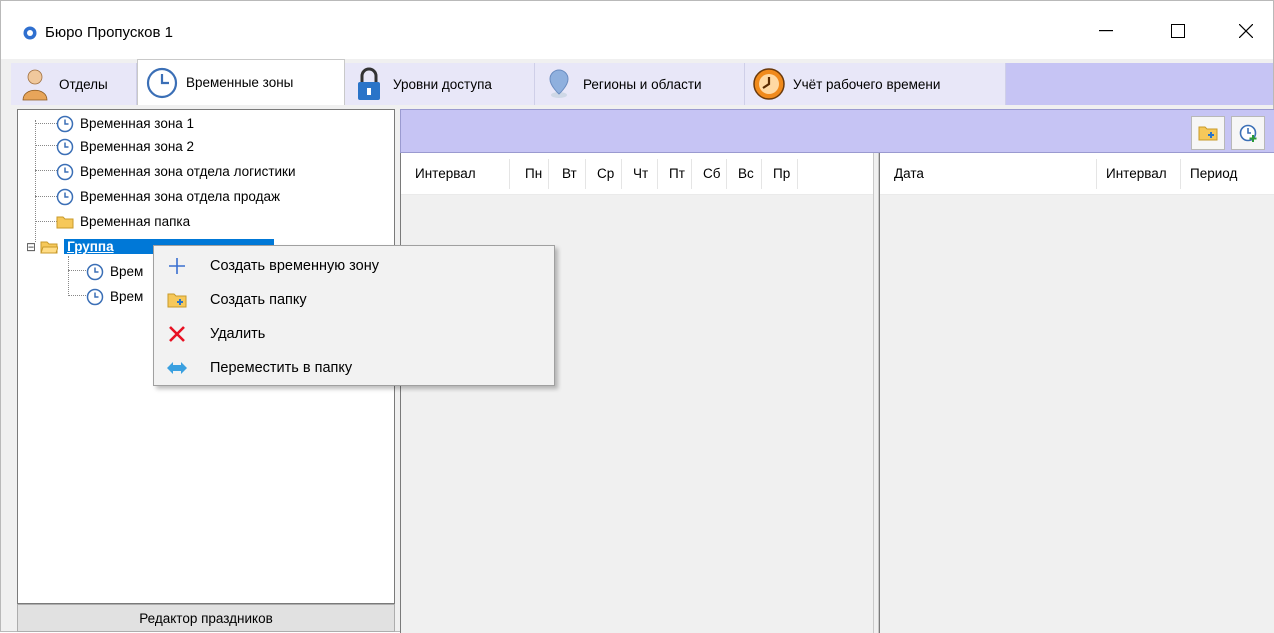 This screenshot has width=1274, height=633. What do you see at coordinates (746, 173) in the screenshot?
I see `column-header: Вс` at bounding box center [746, 173].